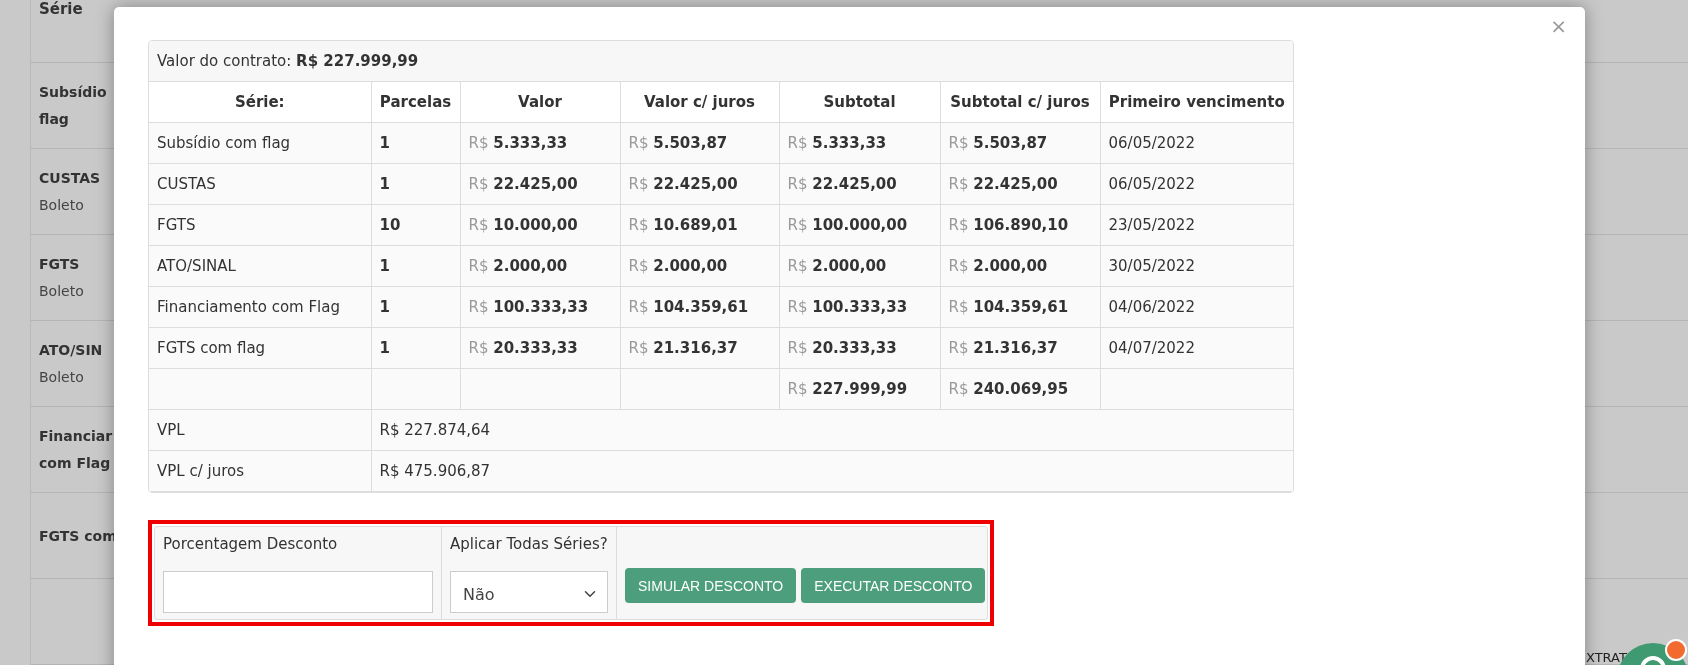 The width and height of the screenshot is (1688, 665). Describe the element at coordinates (540, 102) in the screenshot. I see `column-header: Valor` at that location.